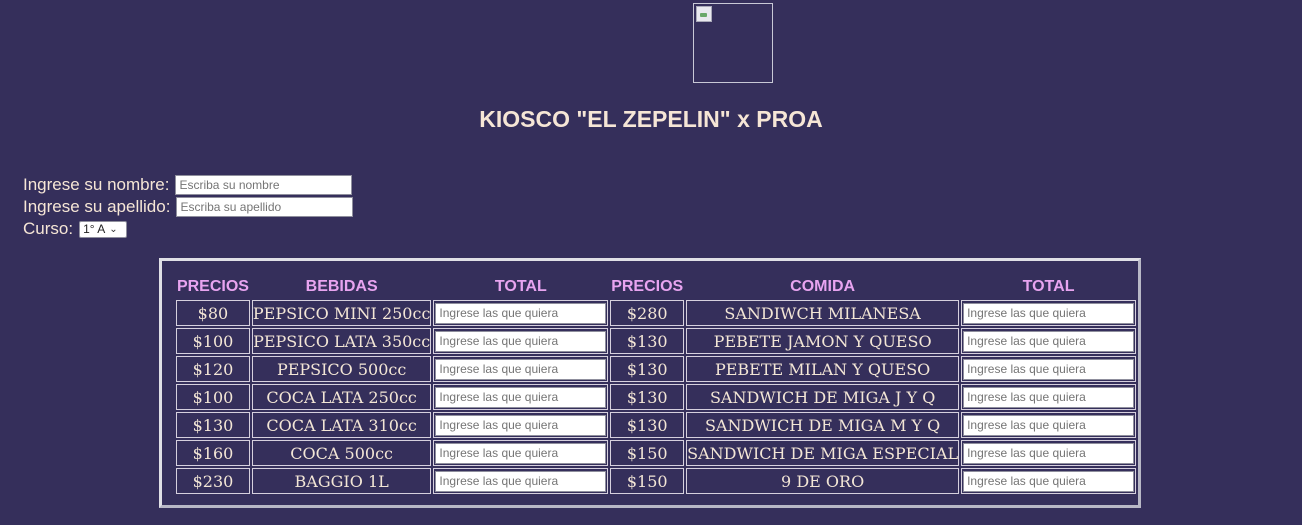  Describe the element at coordinates (823, 453) in the screenshot. I see `comida-nombre: SANDWICH DE MIGA ESPECIAL` at that location.